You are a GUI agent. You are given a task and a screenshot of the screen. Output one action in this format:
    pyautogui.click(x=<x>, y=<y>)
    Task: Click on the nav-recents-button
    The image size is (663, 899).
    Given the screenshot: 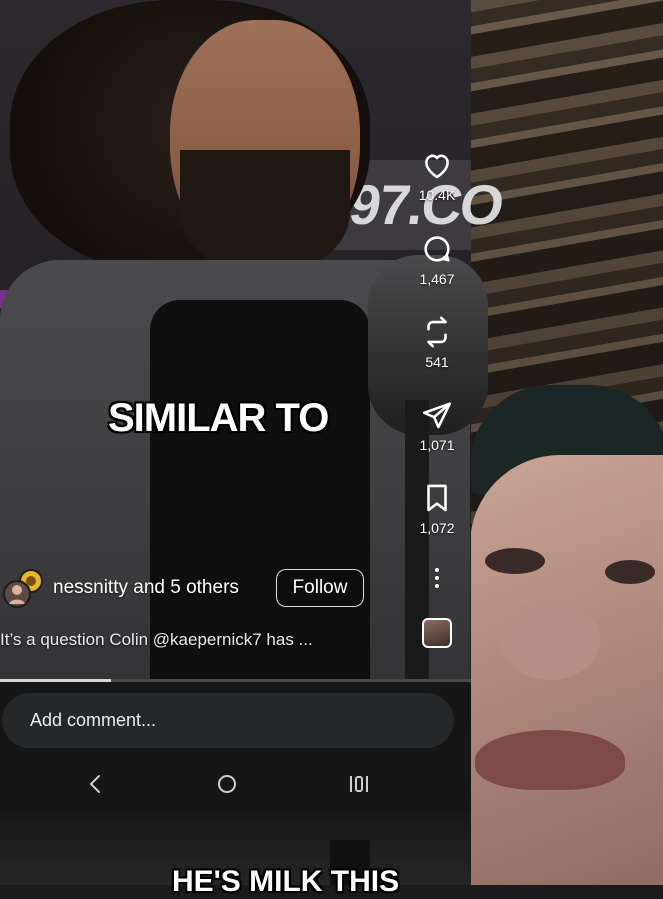 What is the action you would take?
    pyautogui.click(x=359, y=784)
    